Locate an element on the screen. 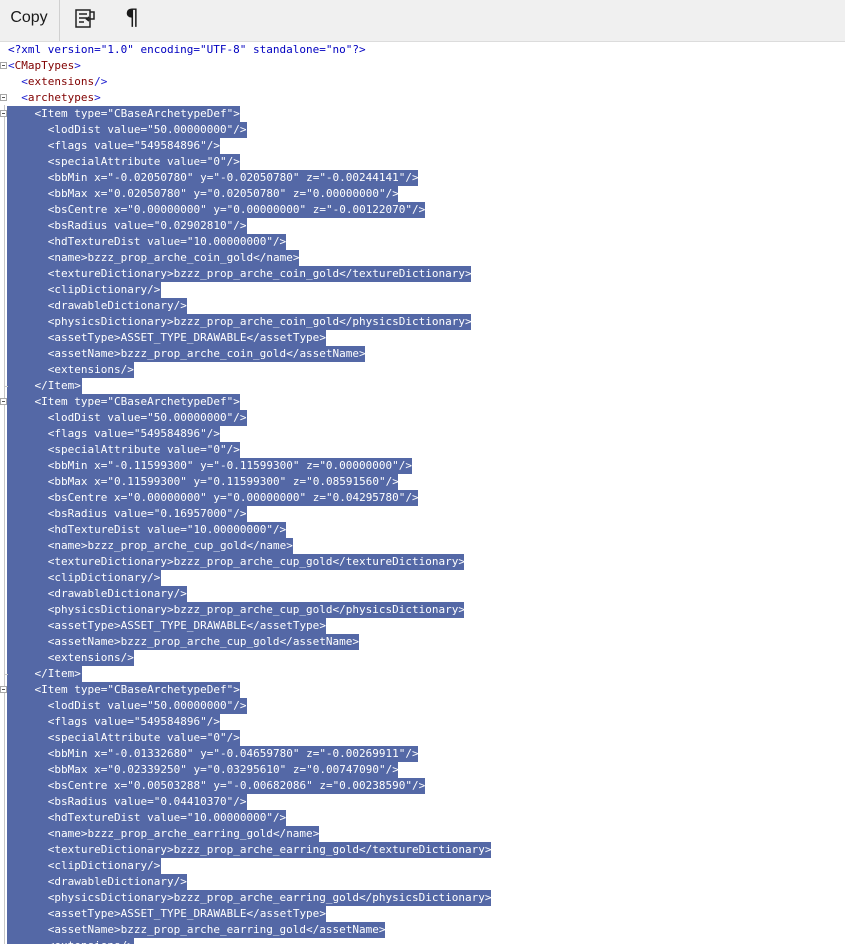 This screenshot has height=944, width=845. xml-line: </Item> is located at coordinates (422, 674).